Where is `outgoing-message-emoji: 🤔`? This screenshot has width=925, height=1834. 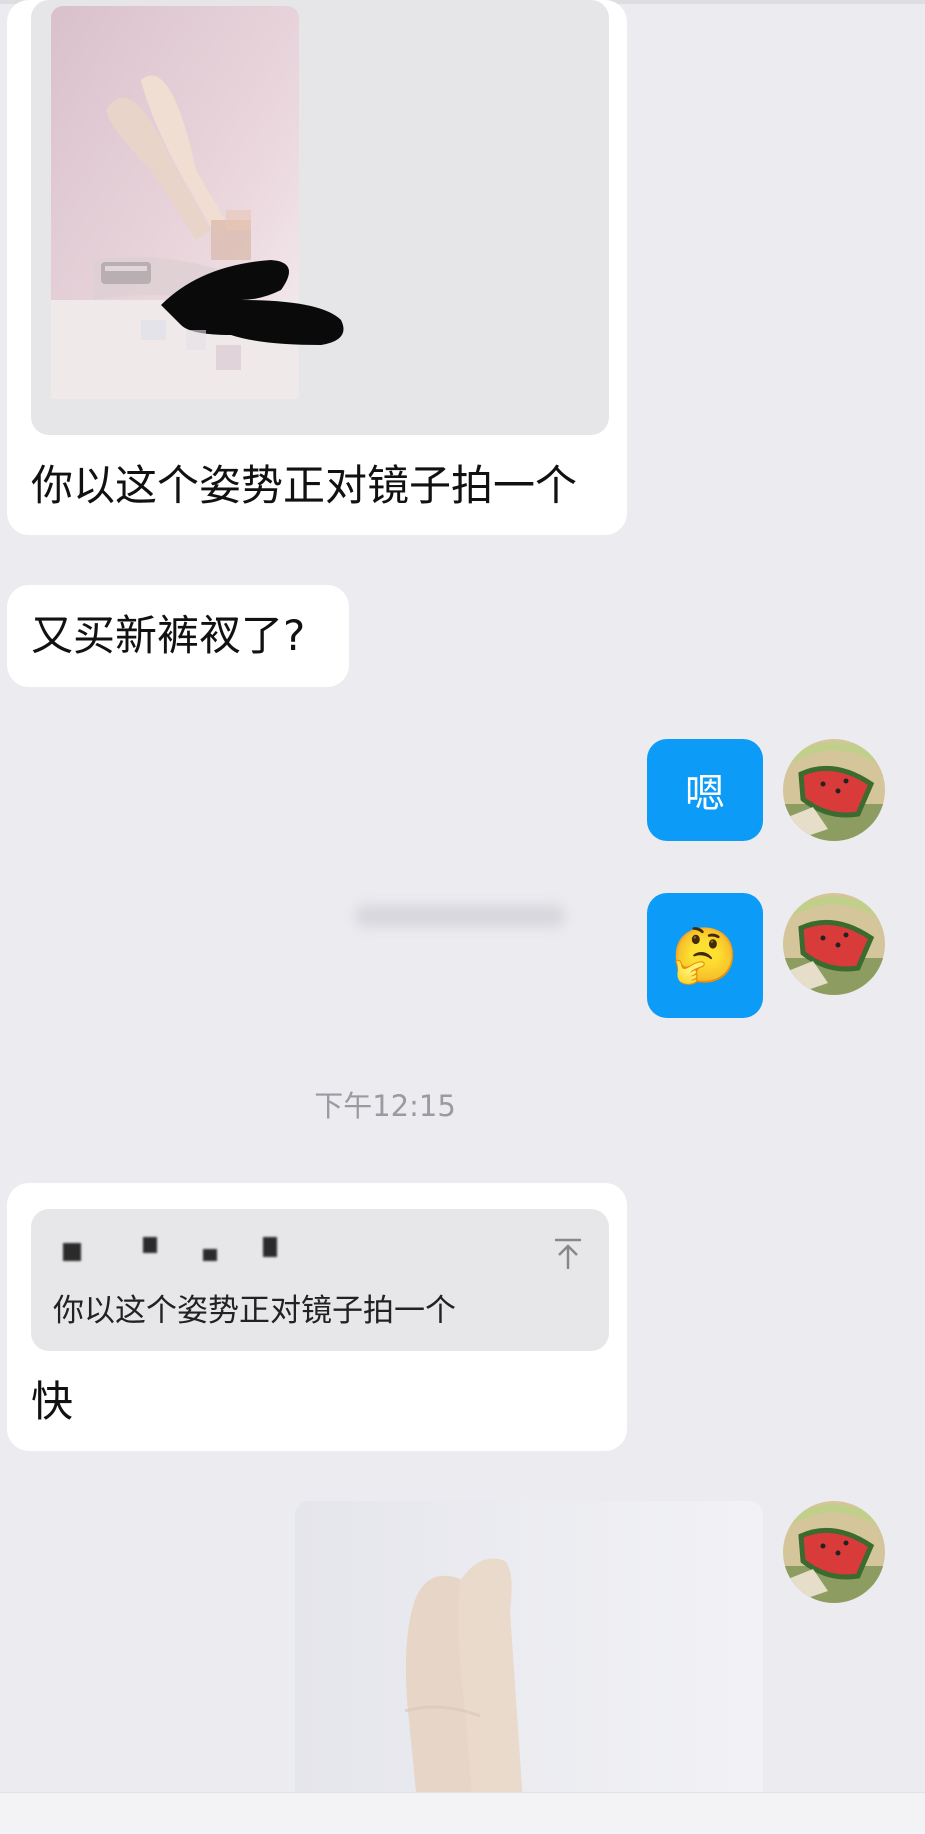
outgoing-message-emoji: 🤔 is located at coordinates (705, 955).